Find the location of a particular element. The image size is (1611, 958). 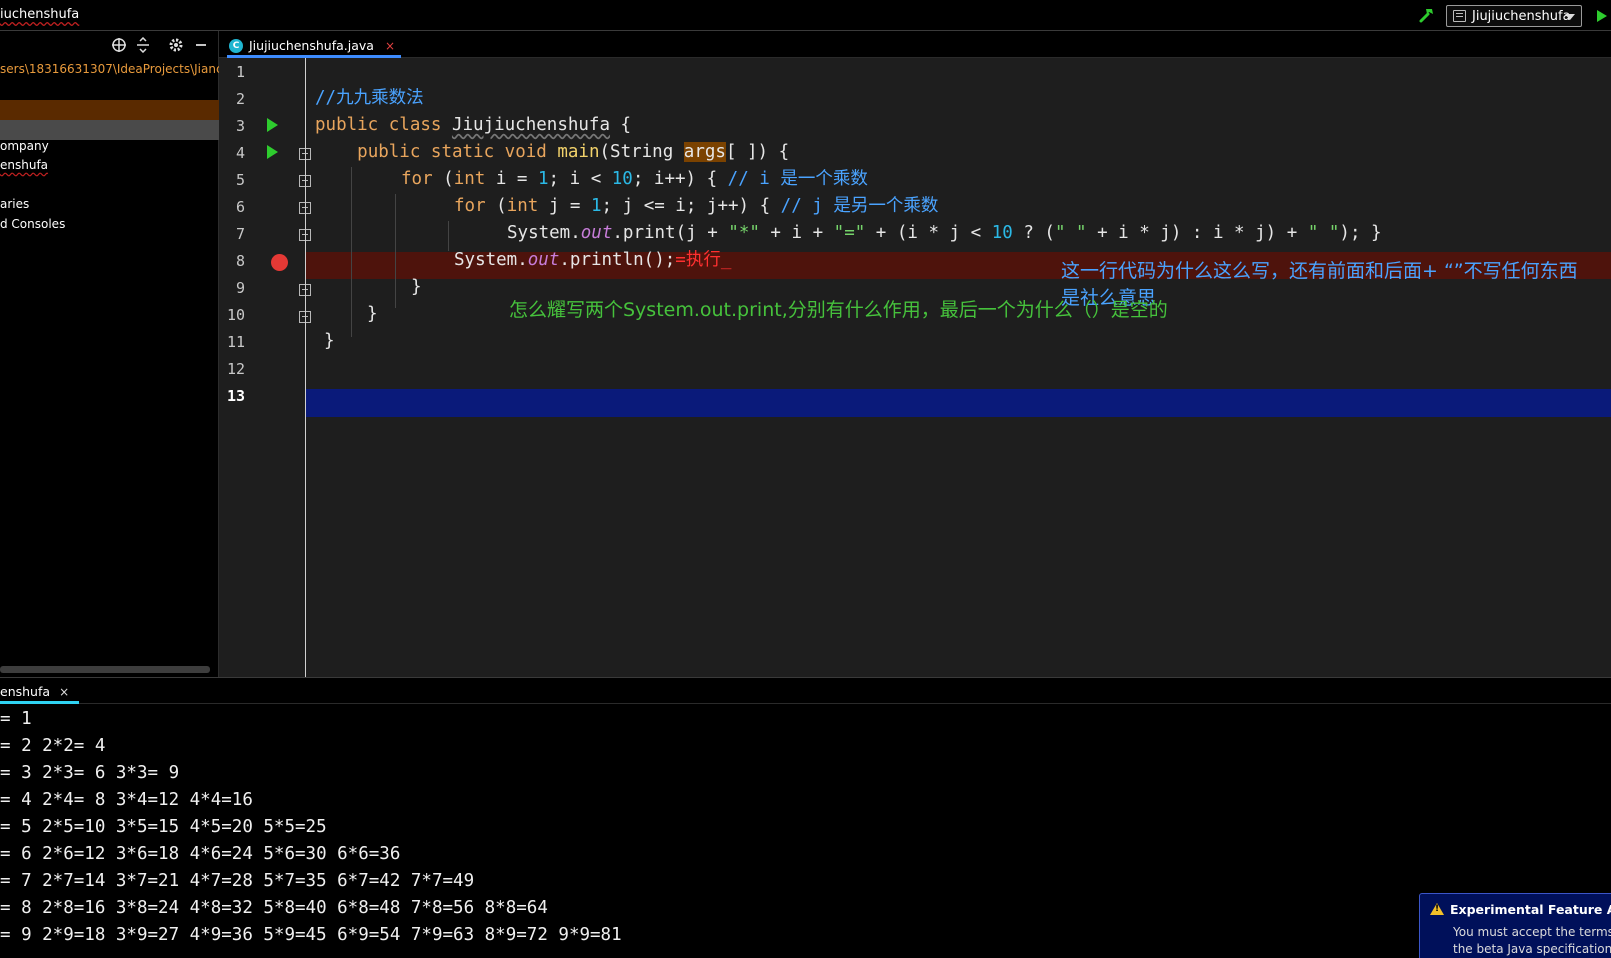

code-comment: // i 是一个乘数 is located at coordinates (797, 179).